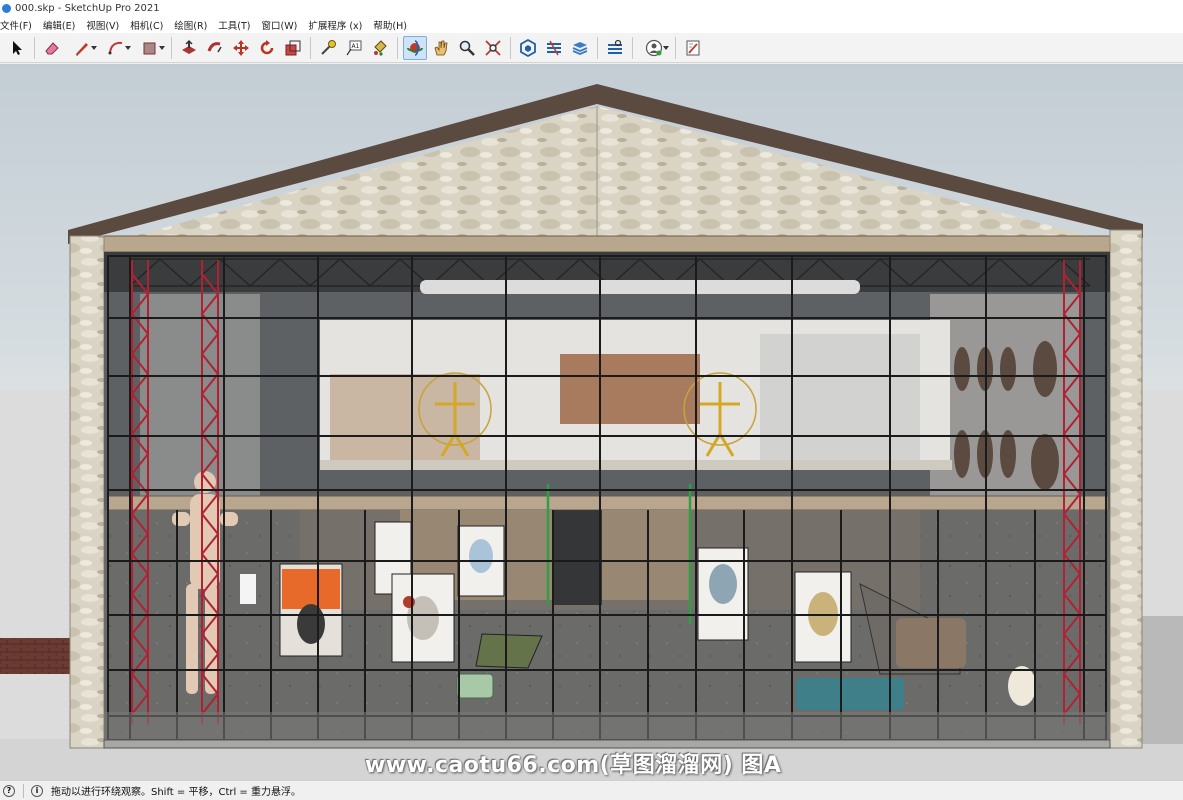 The height and width of the screenshot is (800, 1183). What do you see at coordinates (37, 656) in the screenshot?
I see `brick-wall-left` at bounding box center [37, 656].